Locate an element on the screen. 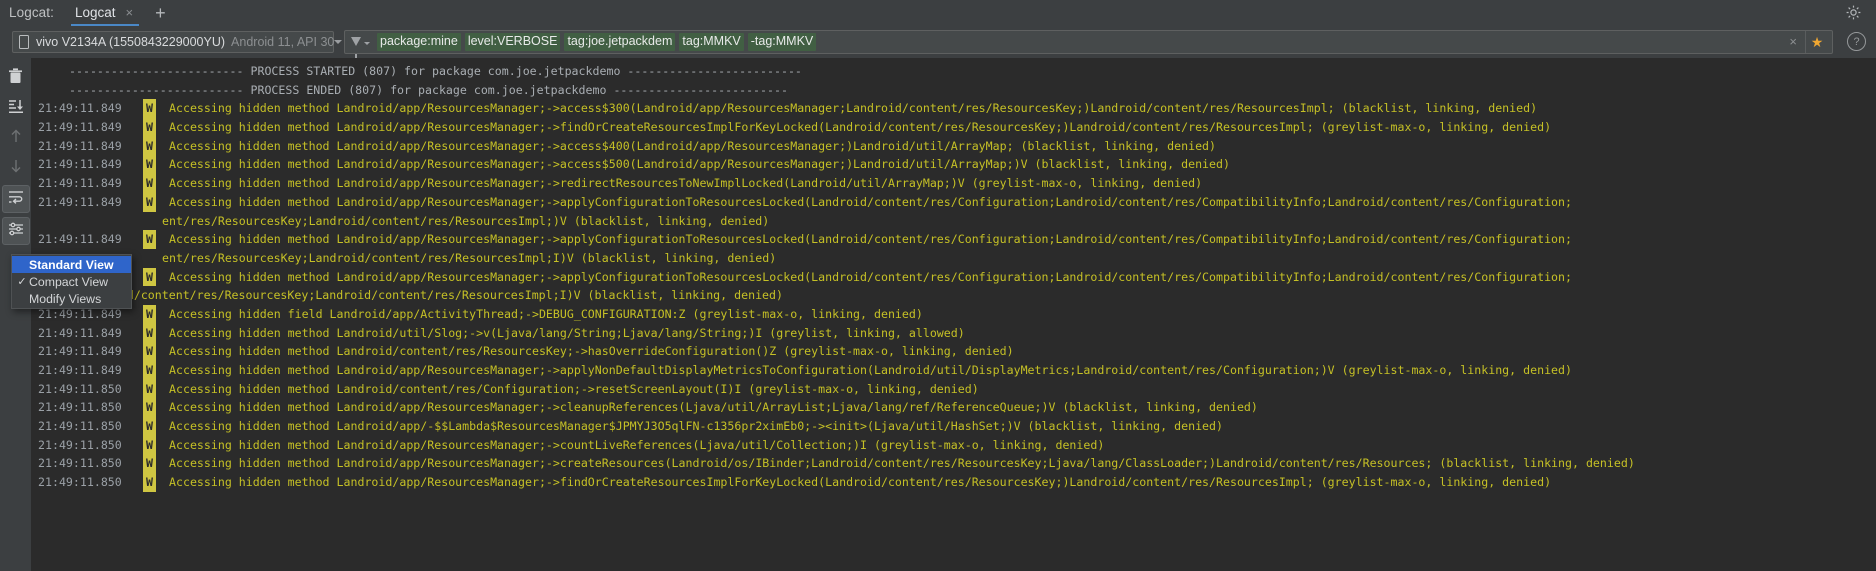  menu-item-label: Modify Views is located at coordinates (65, 298).